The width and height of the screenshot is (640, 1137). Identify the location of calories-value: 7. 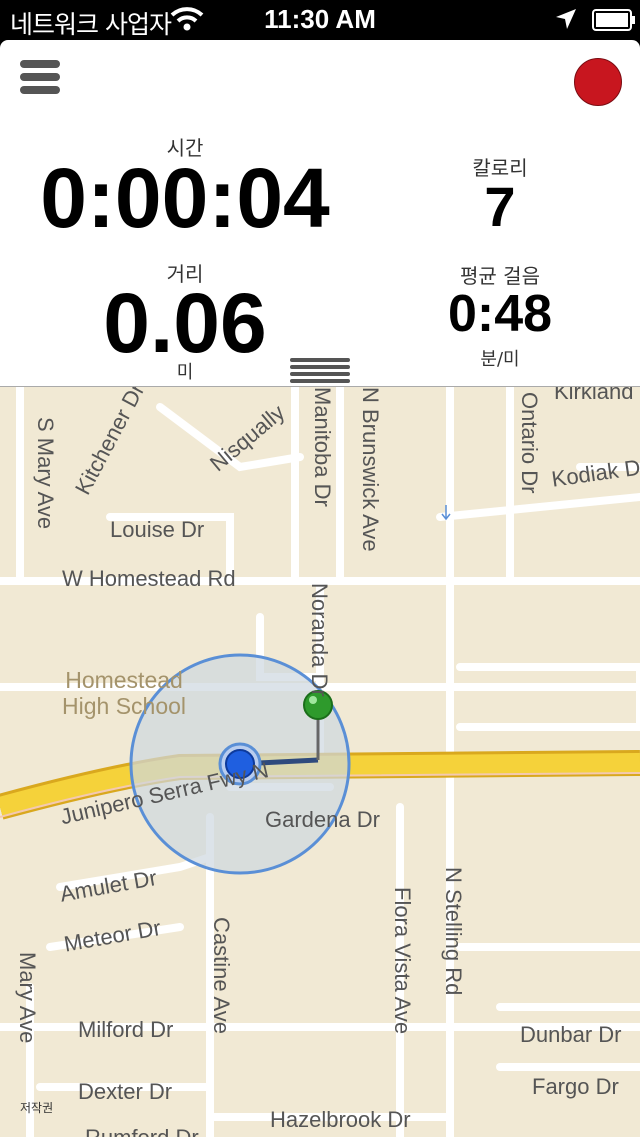
(500, 206).